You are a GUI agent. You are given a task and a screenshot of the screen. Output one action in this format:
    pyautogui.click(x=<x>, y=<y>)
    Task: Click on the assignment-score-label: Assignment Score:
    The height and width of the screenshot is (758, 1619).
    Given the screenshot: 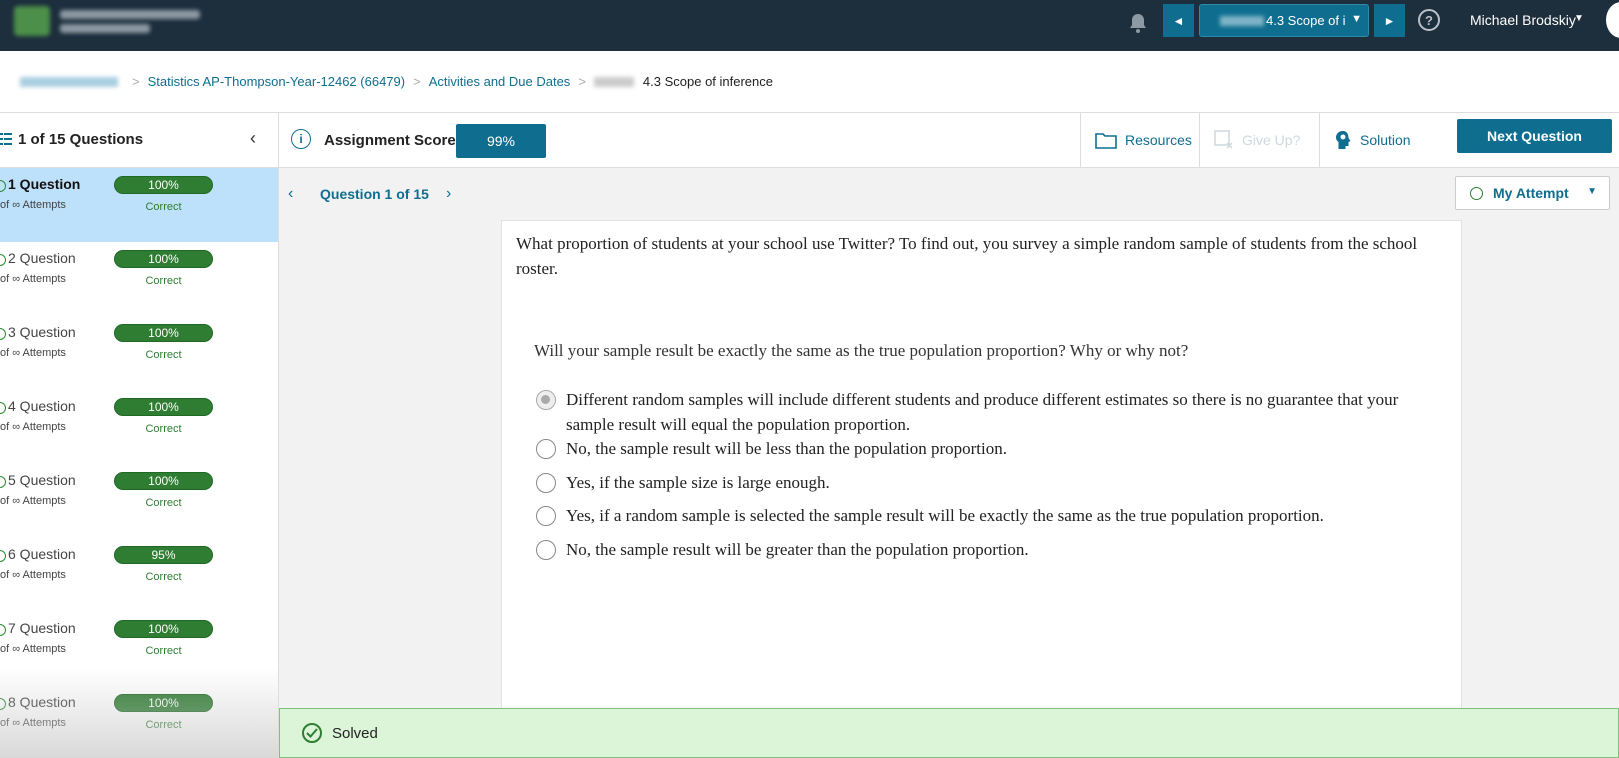 What is the action you would take?
    pyautogui.click(x=392, y=140)
    